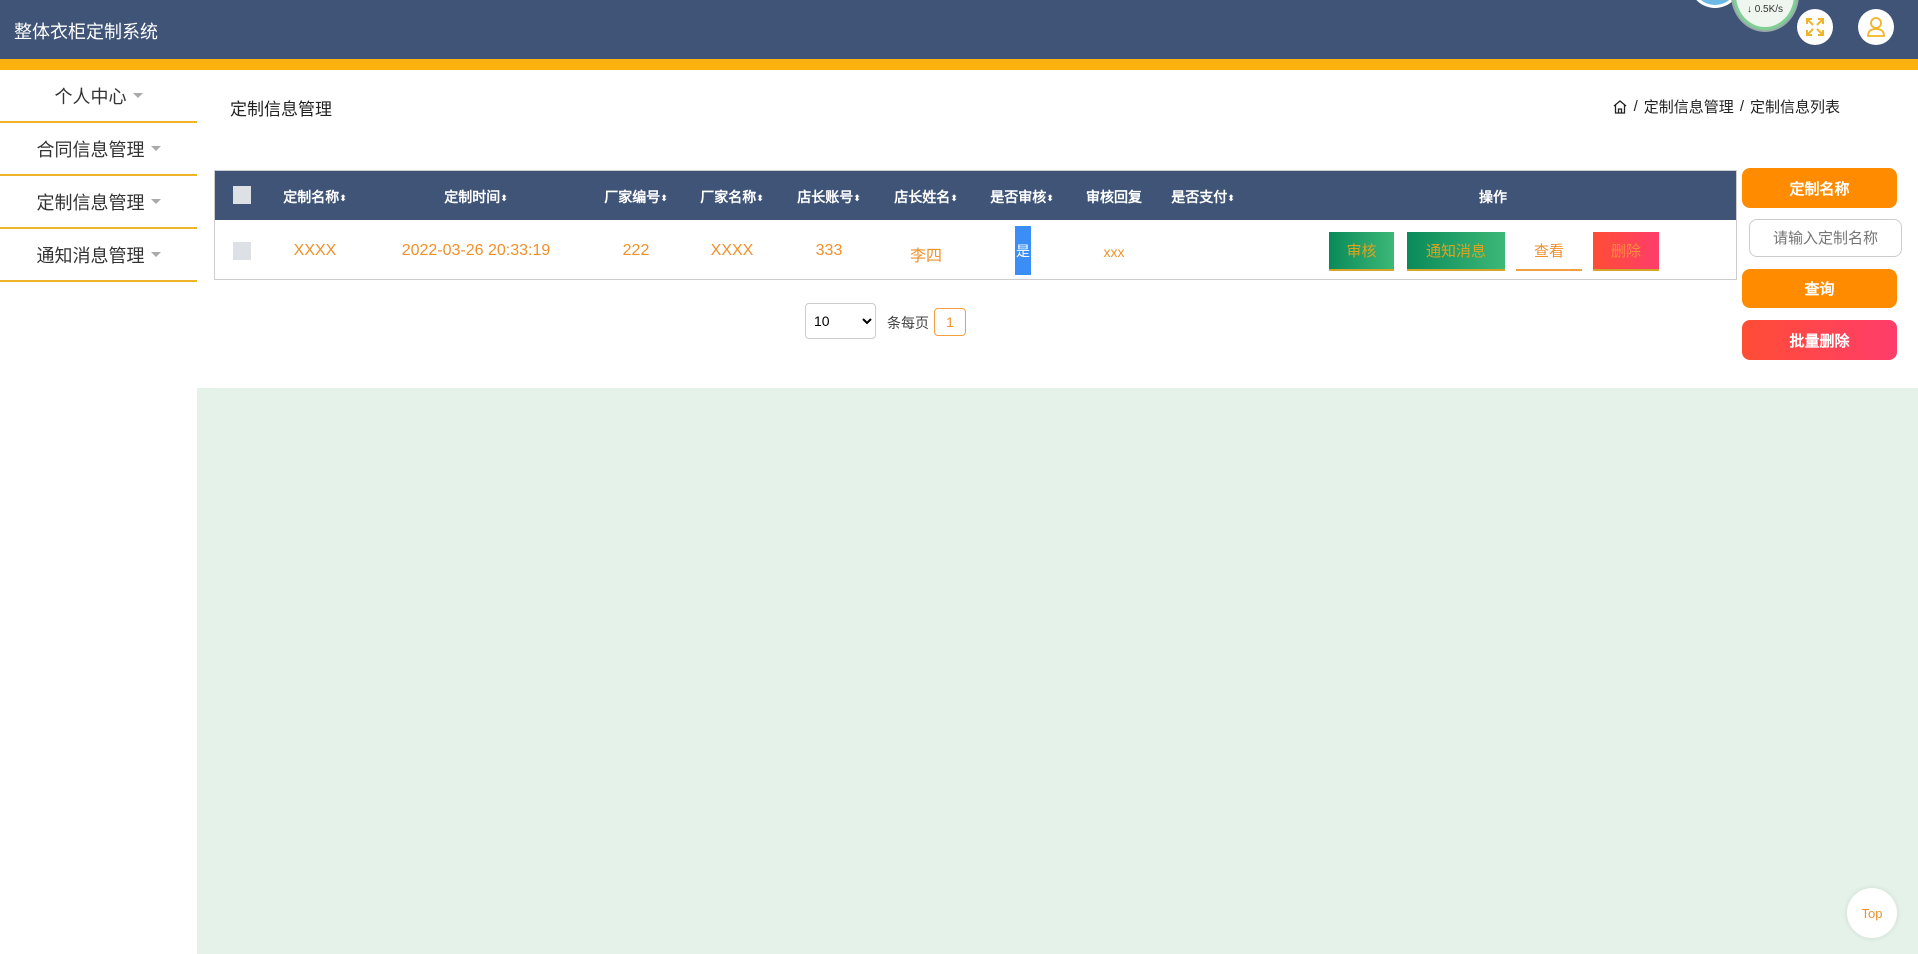 The height and width of the screenshot is (954, 1918). Describe the element at coordinates (1549, 251) in the screenshot. I see `view-button: 查看` at that location.